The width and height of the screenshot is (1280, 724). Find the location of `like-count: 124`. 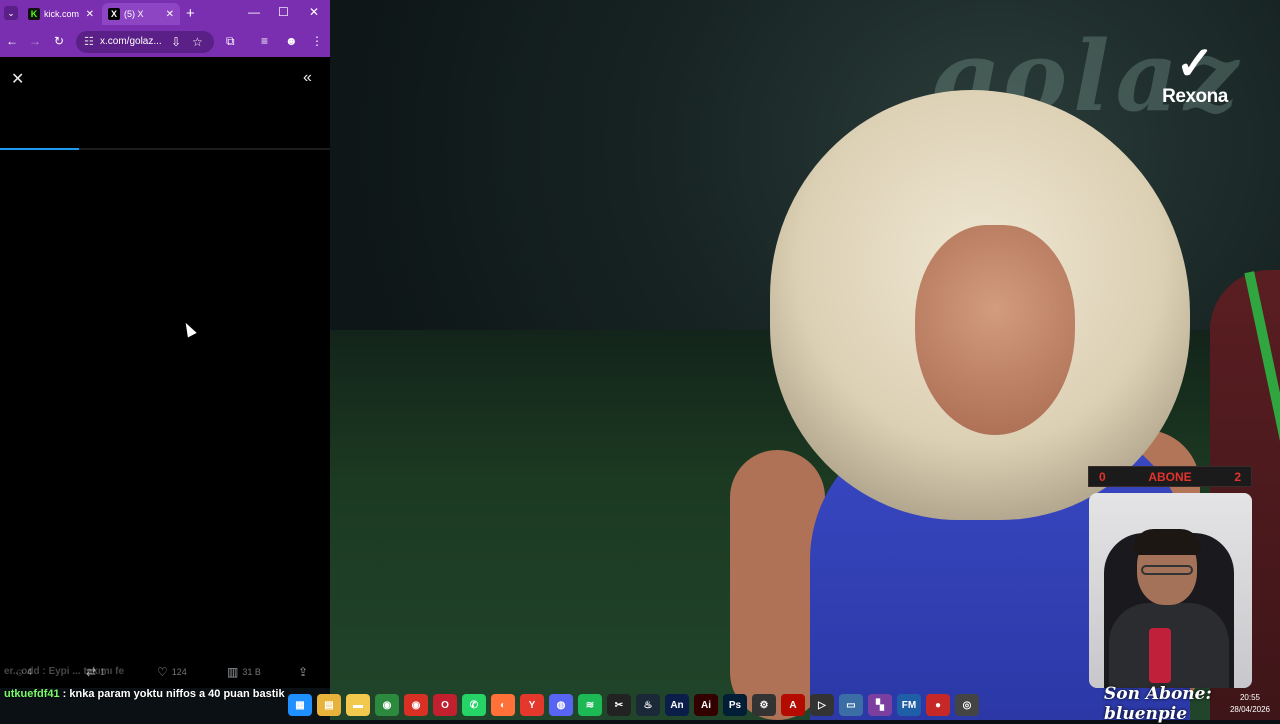

like-count: 124 is located at coordinates (179, 672).